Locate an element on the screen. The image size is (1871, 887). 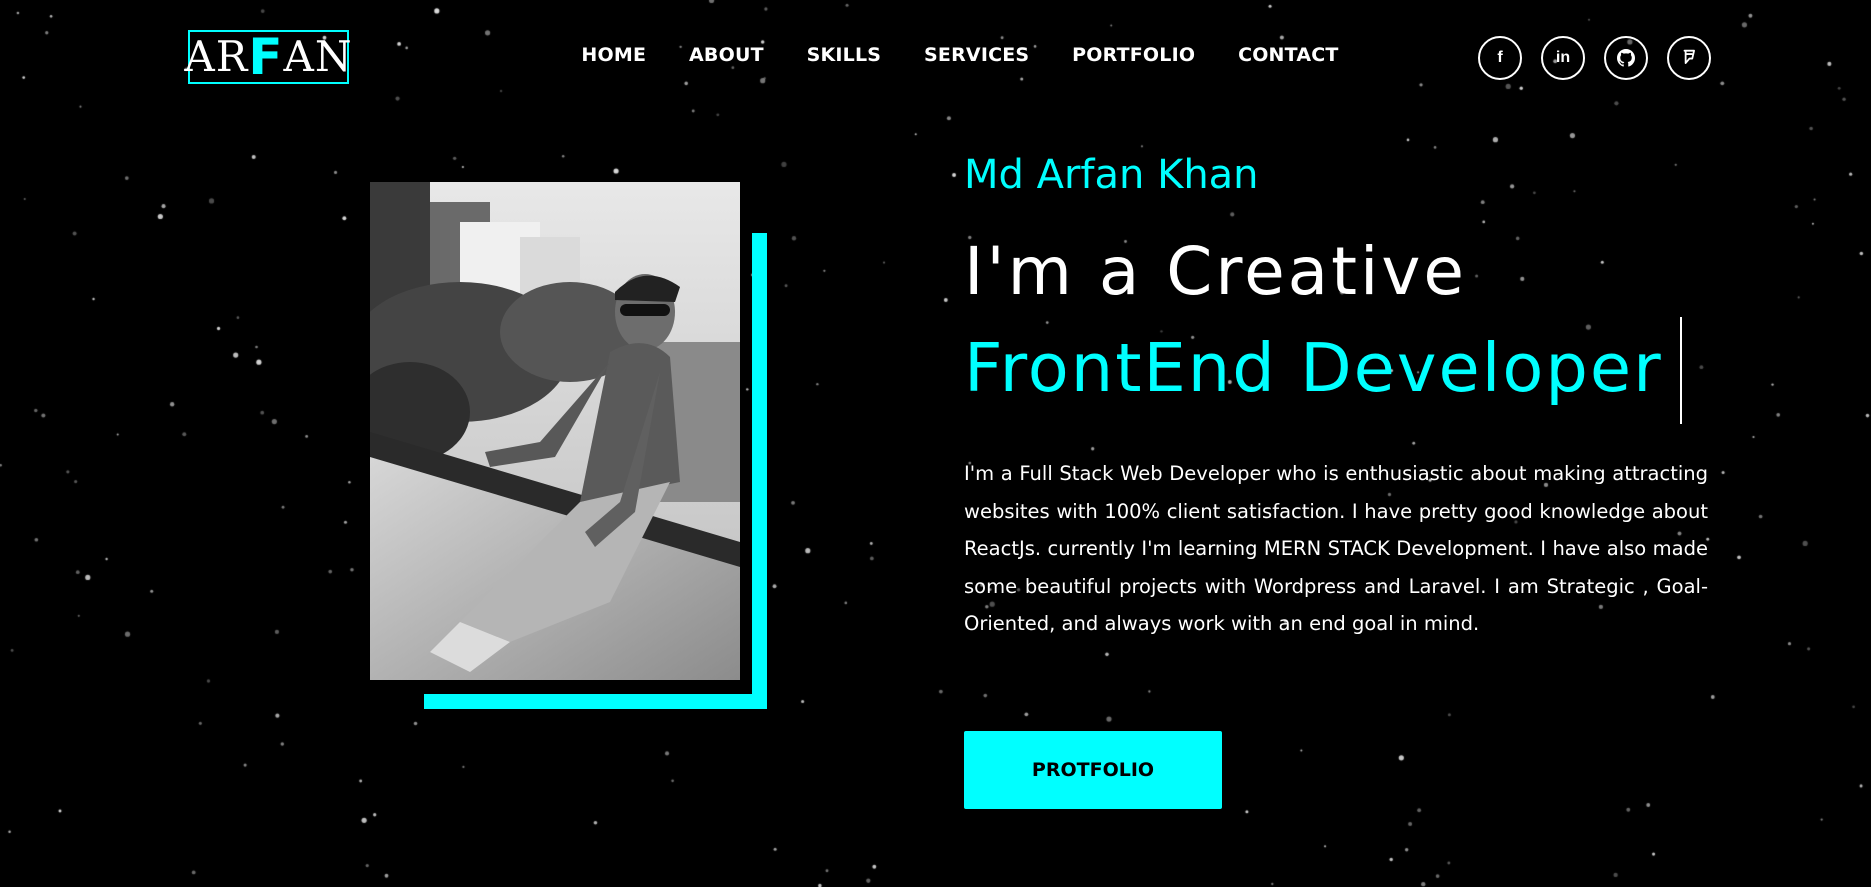
facebook-icon: f is located at coordinates (1500, 57).